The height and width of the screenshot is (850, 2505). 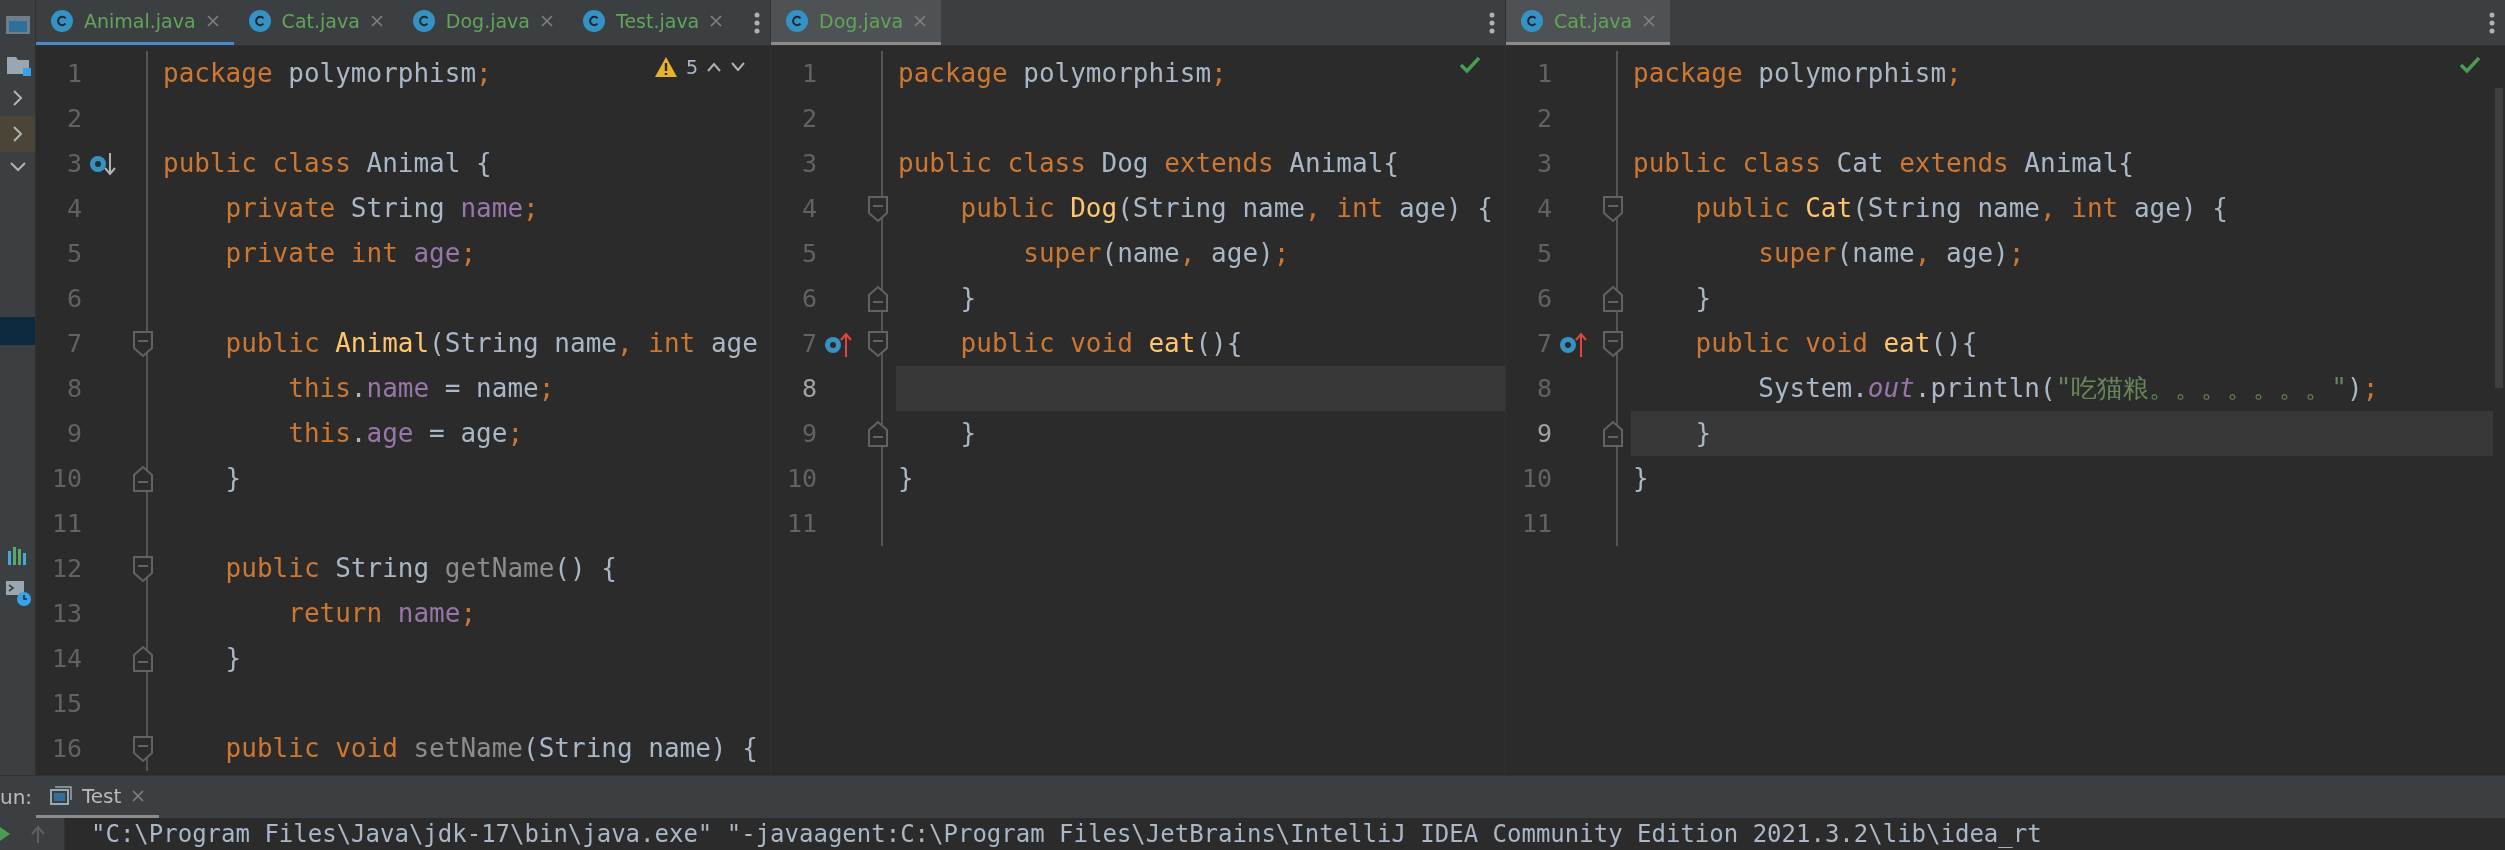 What do you see at coordinates (61, 795) in the screenshot?
I see `console-window-icon` at bounding box center [61, 795].